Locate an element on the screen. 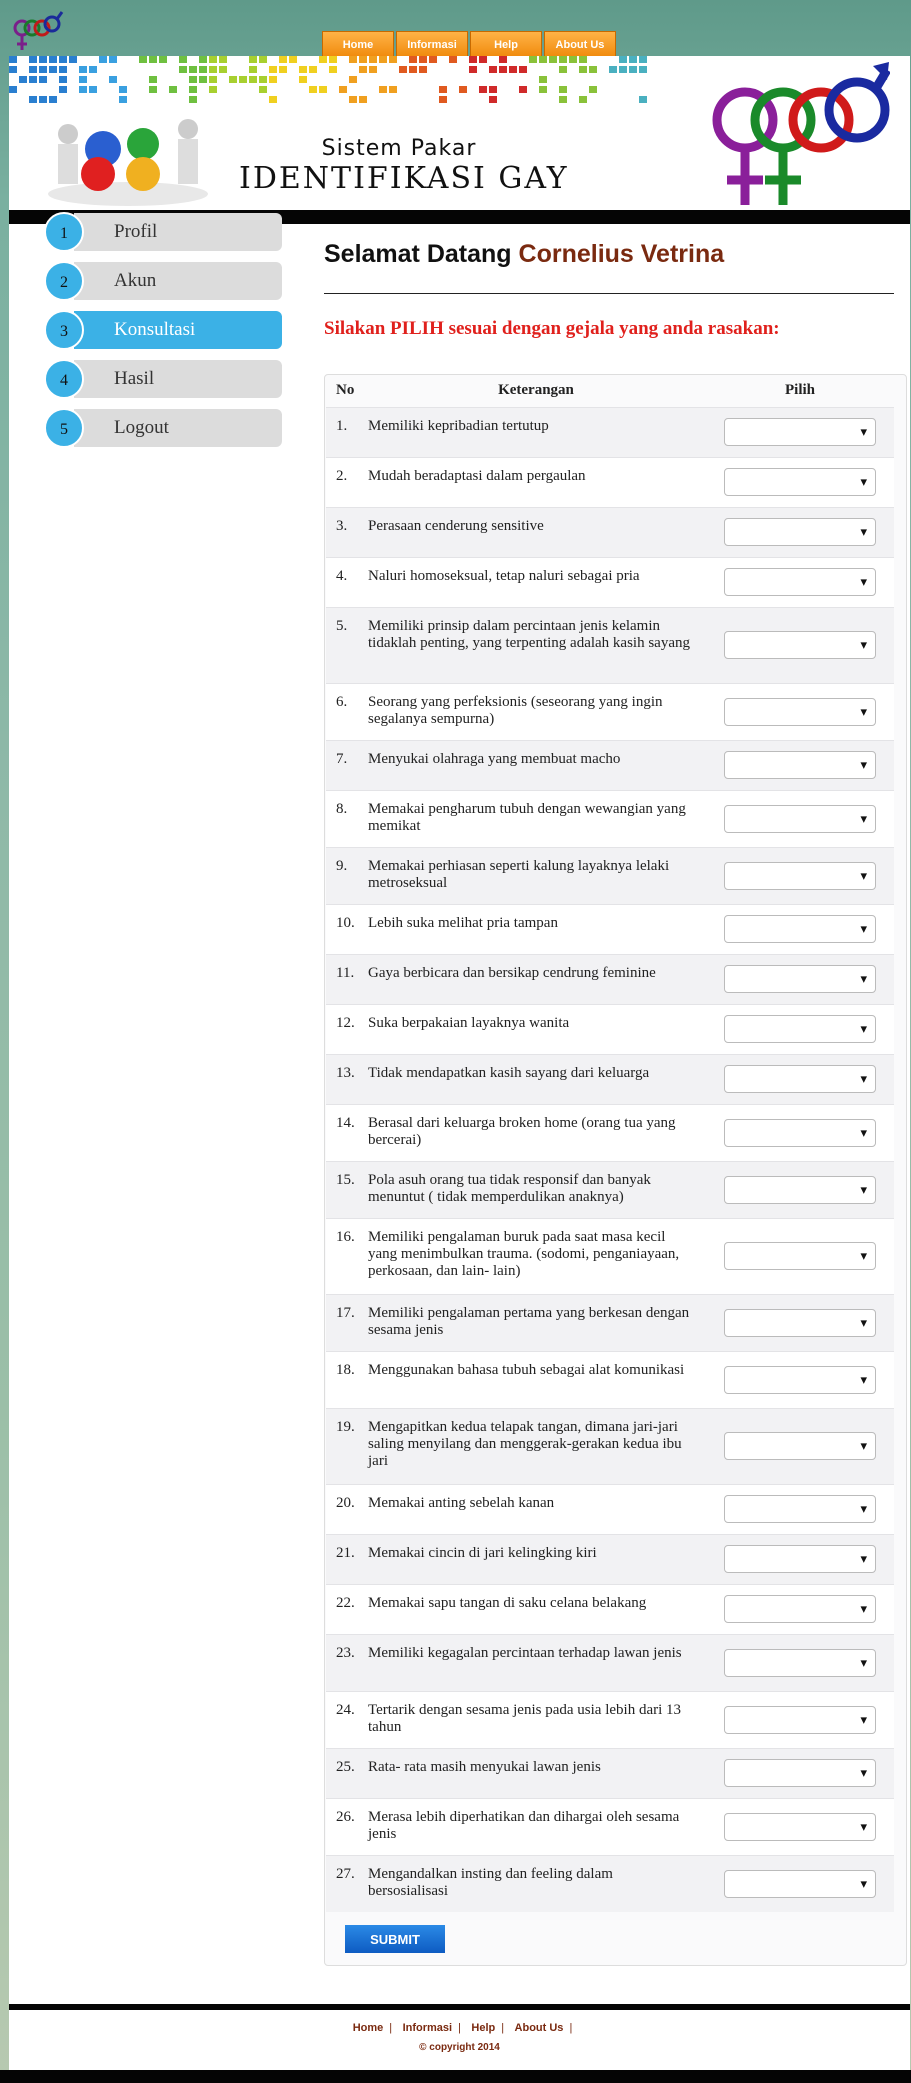 The image size is (911, 2083). row-description: Perasaan cenderung sensitive is located at coordinates (456, 525).